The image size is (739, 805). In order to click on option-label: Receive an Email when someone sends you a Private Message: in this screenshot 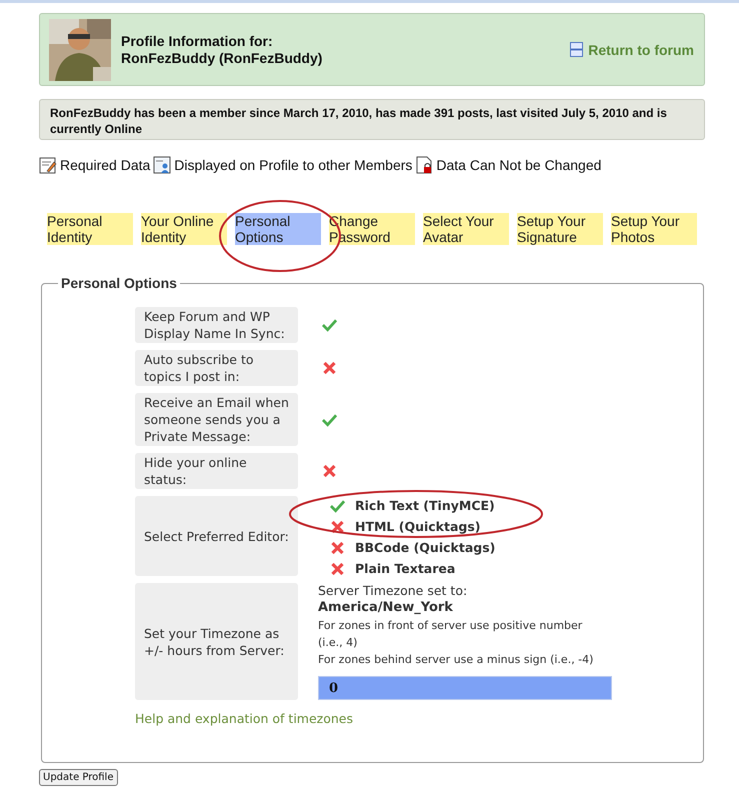, I will do `click(216, 419)`.